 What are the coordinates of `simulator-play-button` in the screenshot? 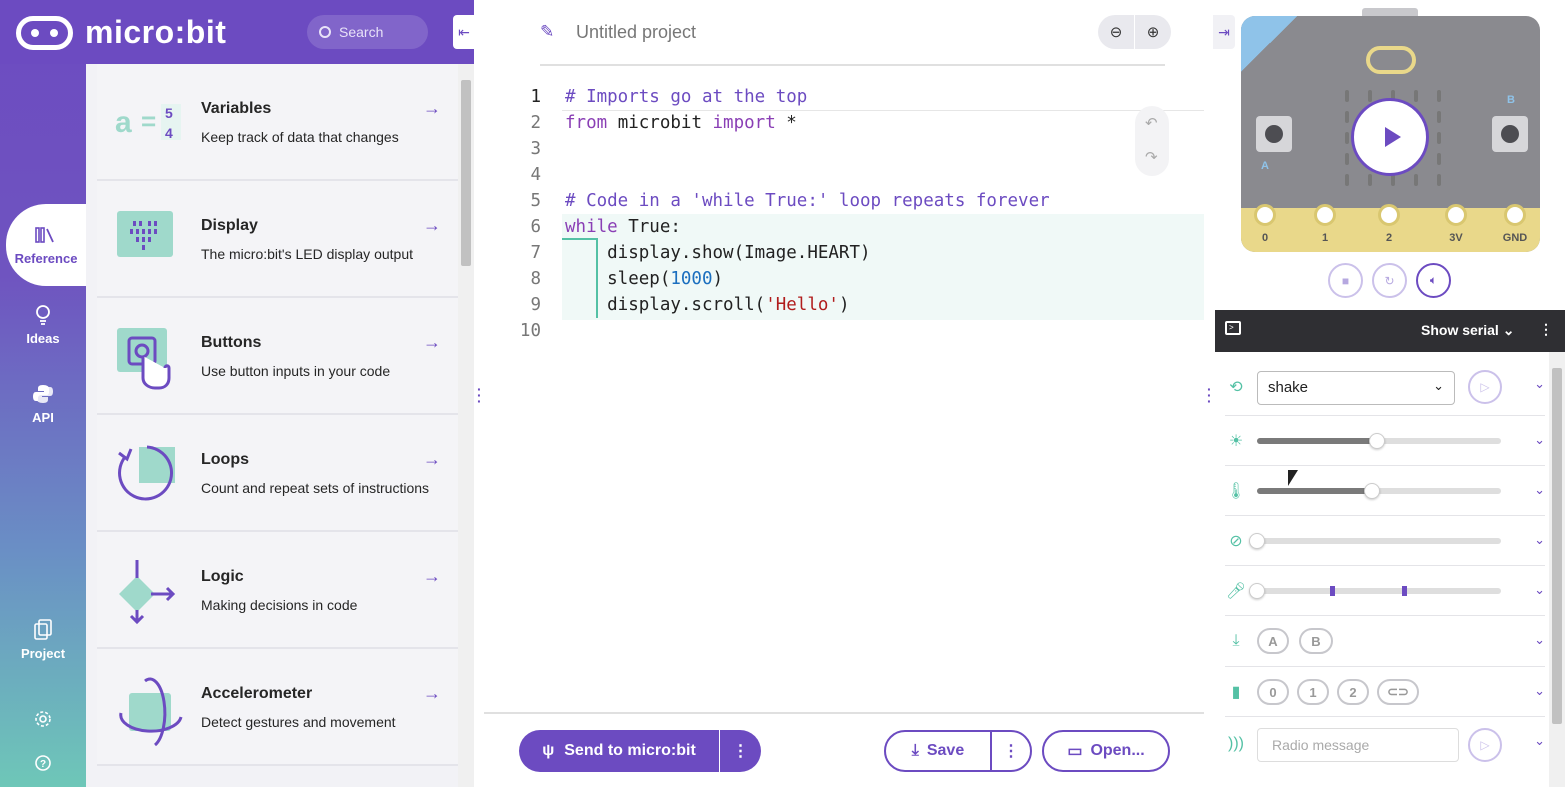 It's located at (1390, 137).